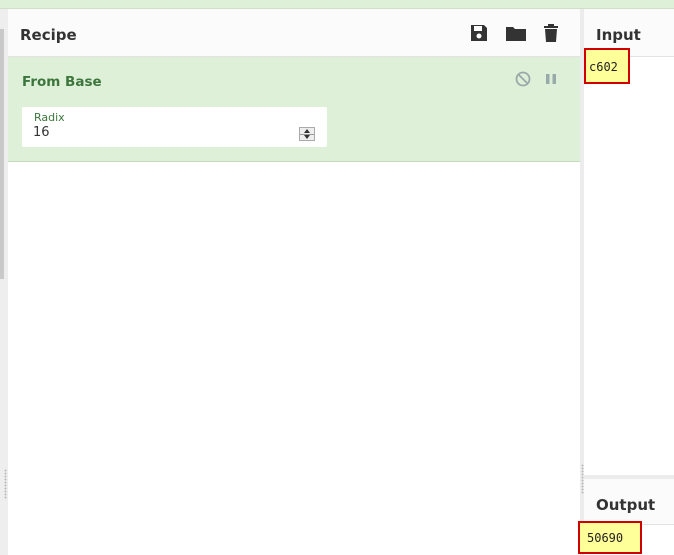 The height and width of the screenshot is (555, 674). I want to click on resize-handle, so click(5, 484).